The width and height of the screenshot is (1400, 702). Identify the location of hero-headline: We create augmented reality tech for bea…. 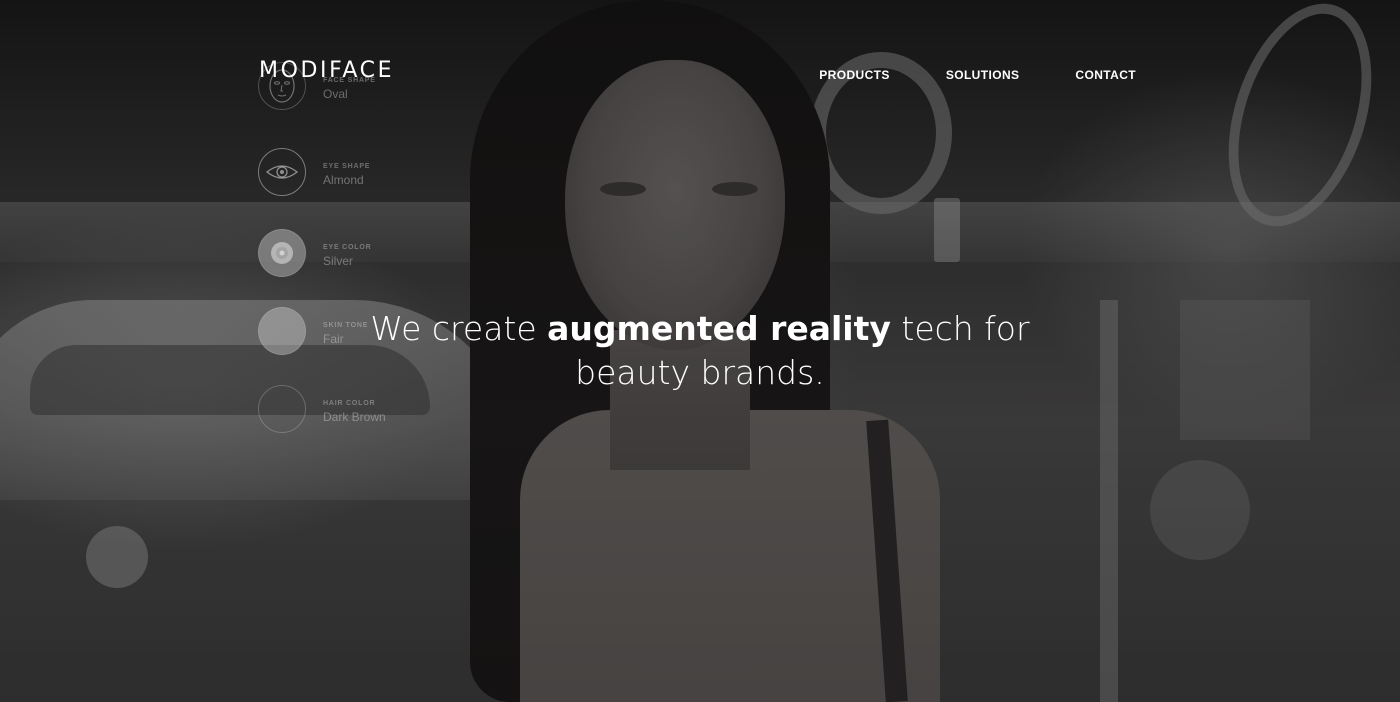
(700, 351).